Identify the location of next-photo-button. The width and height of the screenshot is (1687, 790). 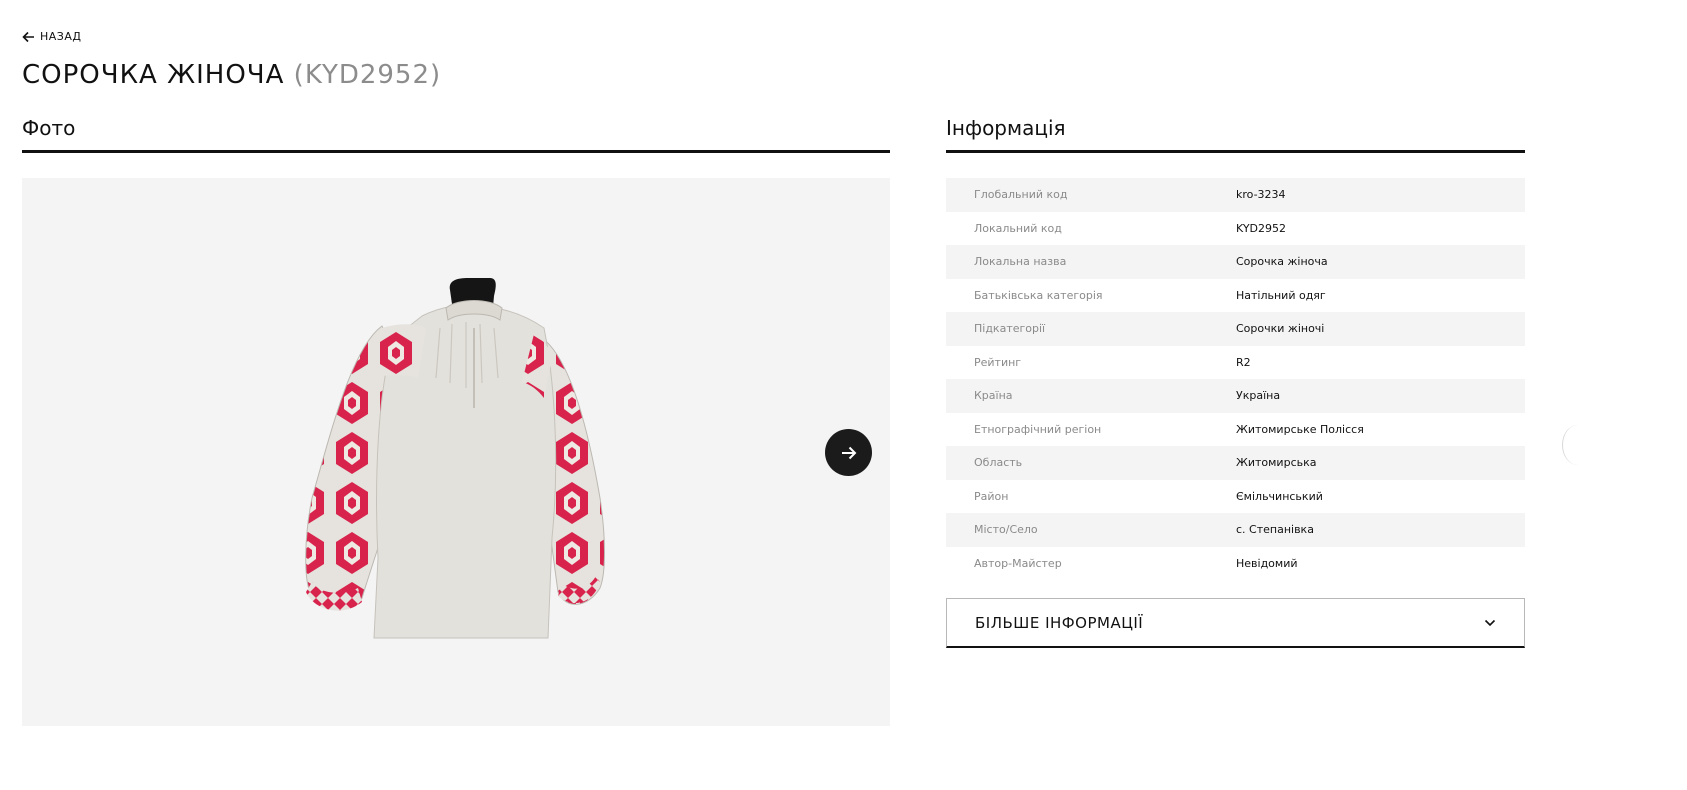
(848, 452).